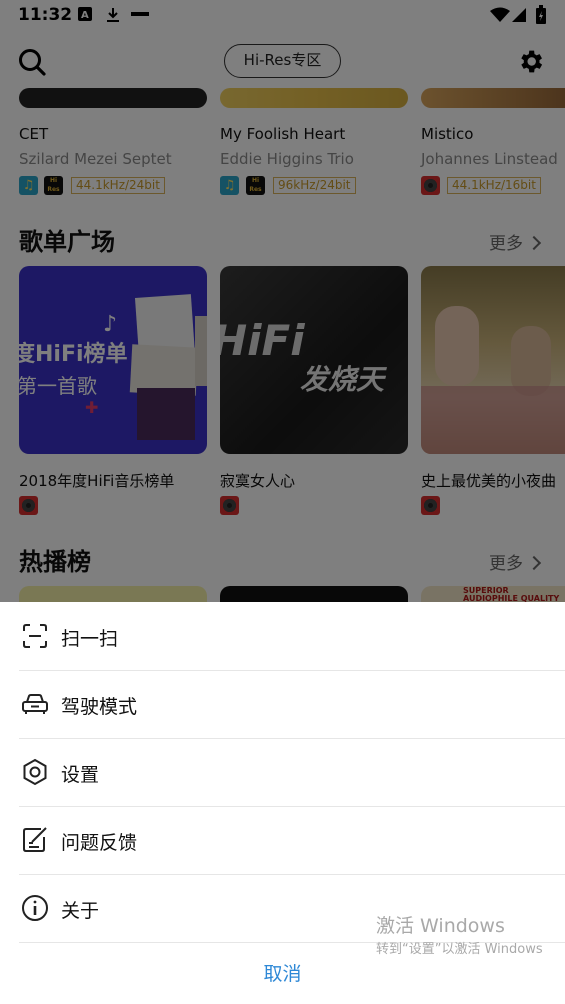  What do you see at coordinates (35, 840) in the screenshot?
I see `feedback-icon` at bounding box center [35, 840].